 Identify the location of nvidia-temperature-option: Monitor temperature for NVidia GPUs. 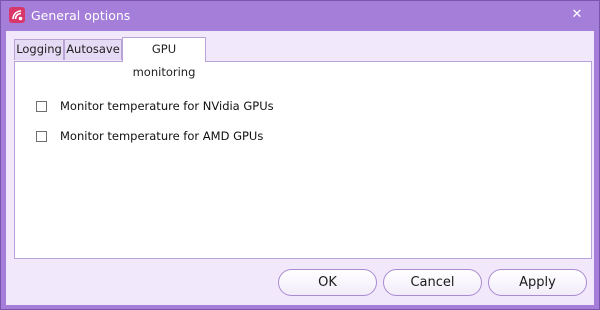
(155, 106).